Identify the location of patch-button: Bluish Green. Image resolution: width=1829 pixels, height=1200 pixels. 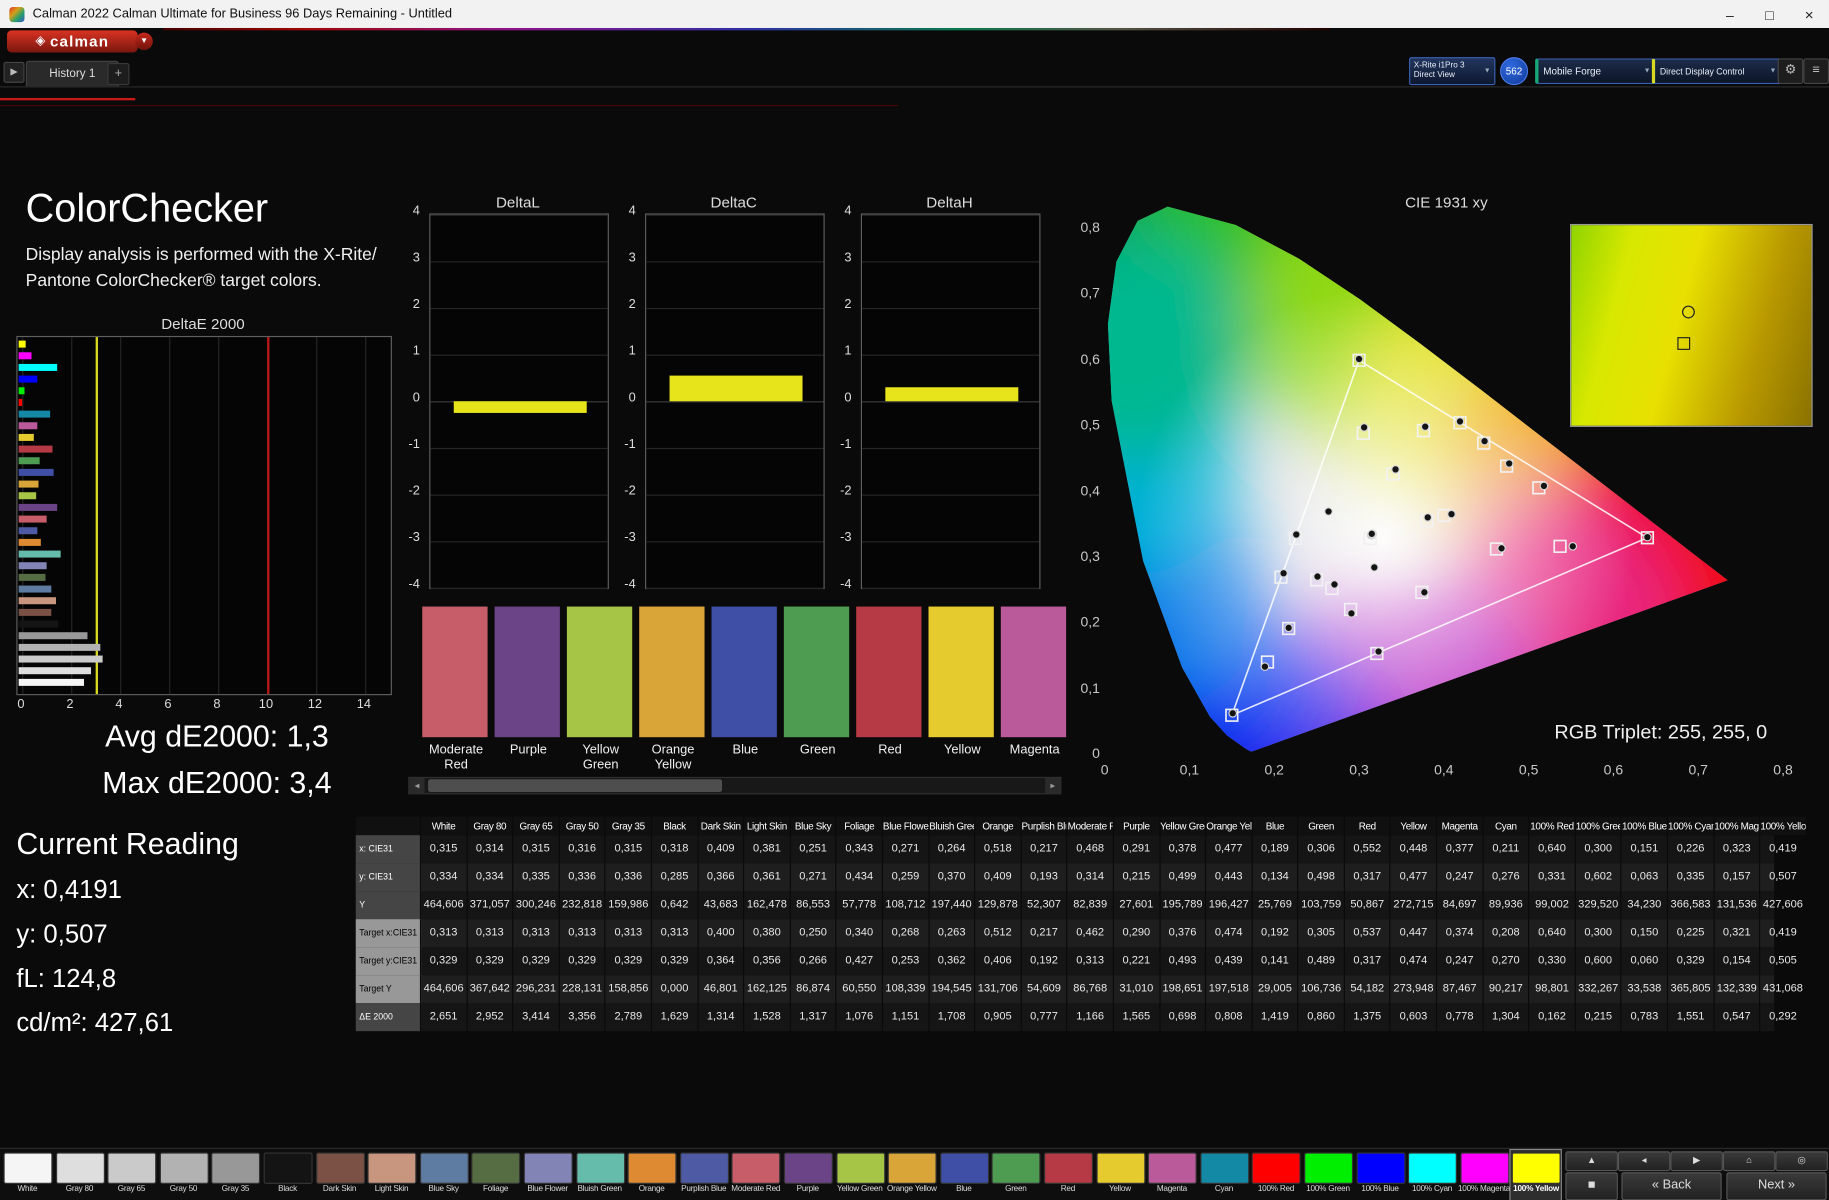
(600, 1175).